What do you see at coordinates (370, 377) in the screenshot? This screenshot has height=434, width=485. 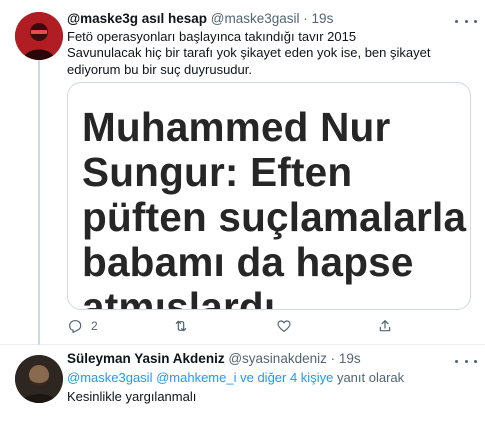 I see `replying-to-suffix: yanıt olarak` at bounding box center [370, 377].